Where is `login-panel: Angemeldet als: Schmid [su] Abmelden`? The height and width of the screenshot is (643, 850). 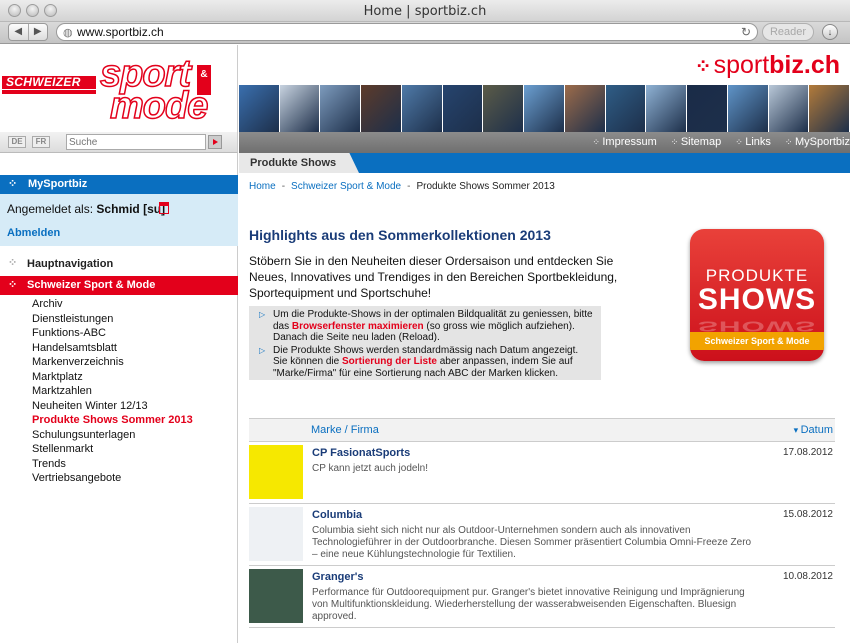
login-panel: Angemeldet als: Schmid [su] Abmelden is located at coordinates (119, 220).